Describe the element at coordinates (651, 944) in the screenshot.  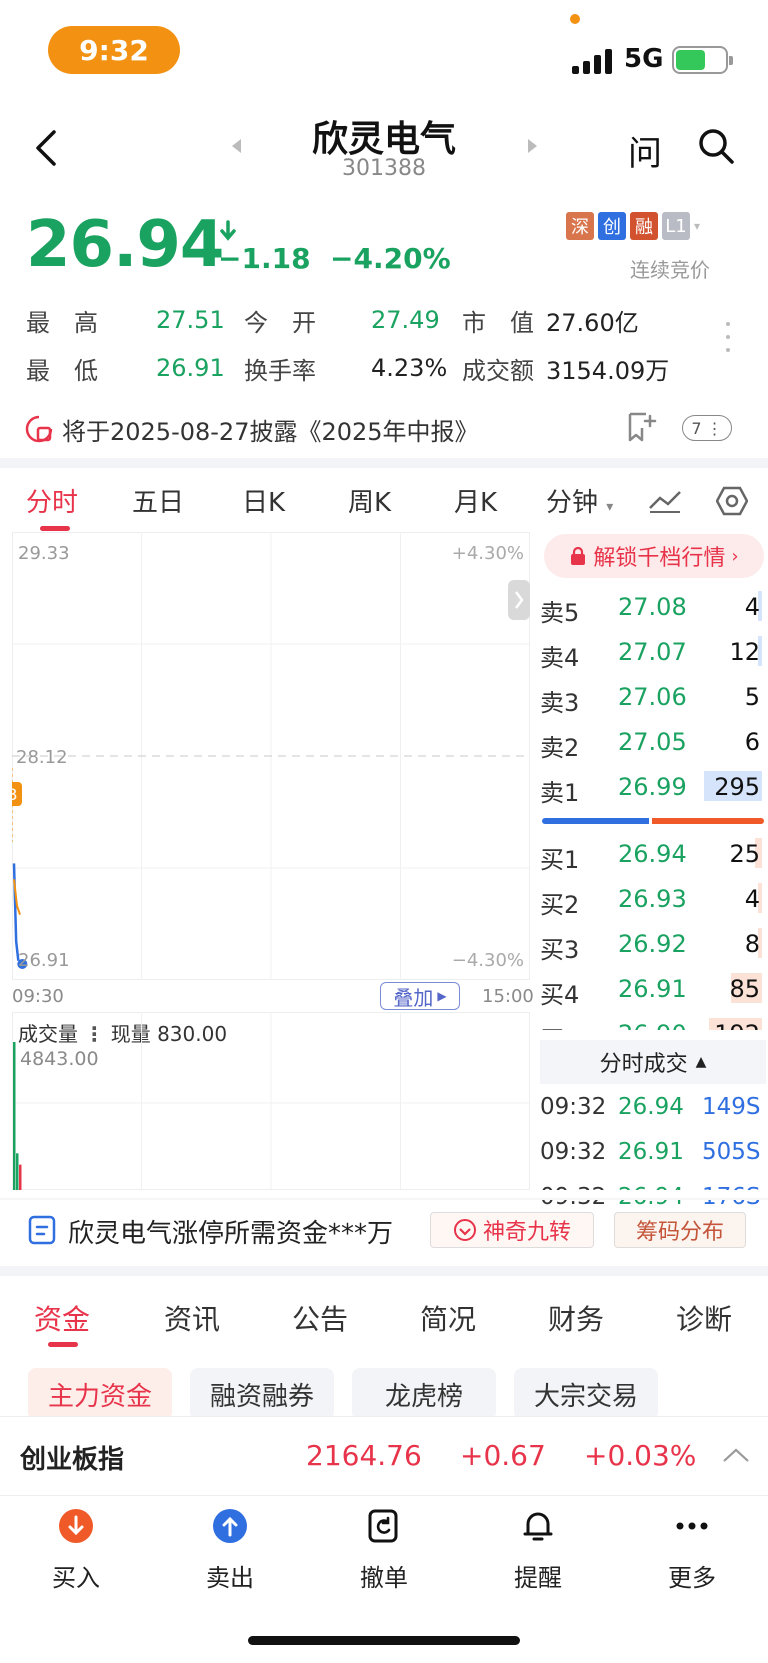
I see `bid-row: 买3 26.92 8` at that location.